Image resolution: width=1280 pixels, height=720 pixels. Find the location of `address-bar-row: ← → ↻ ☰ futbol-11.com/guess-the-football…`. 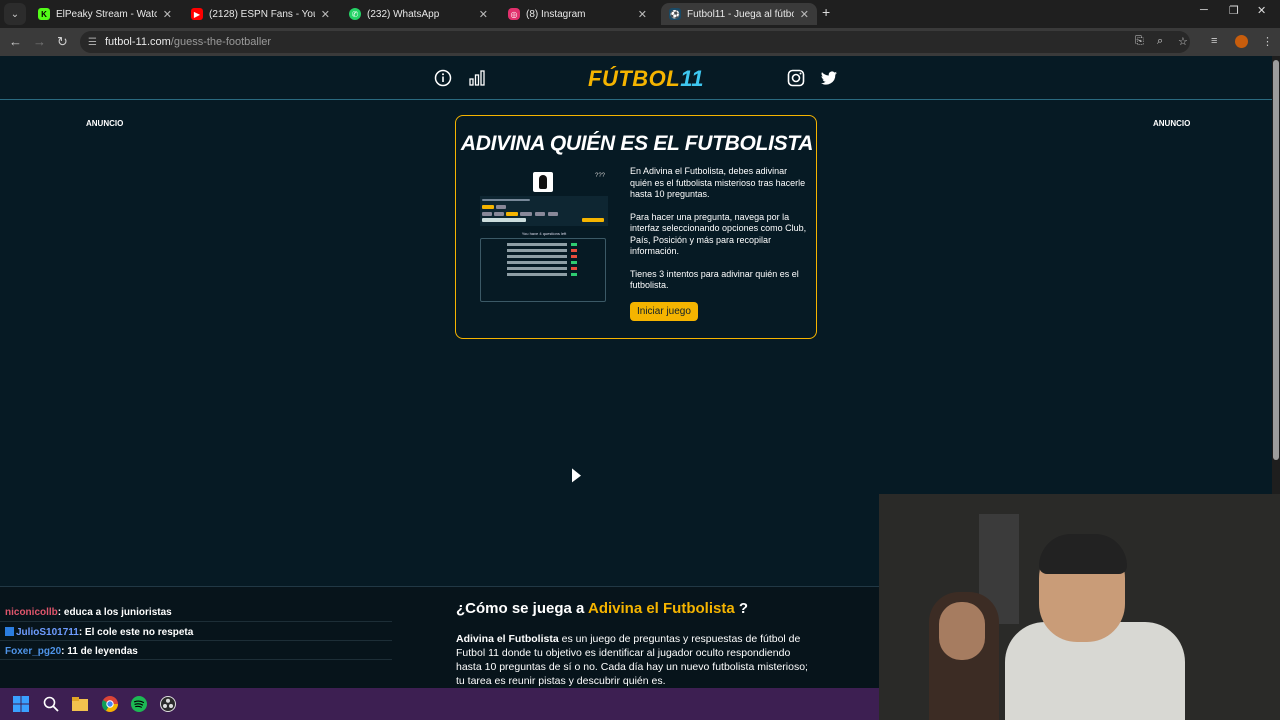

address-bar-row: ← → ↻ ☰ futbol-11.com/guess-the-football… is located at coordinates (640, 42).